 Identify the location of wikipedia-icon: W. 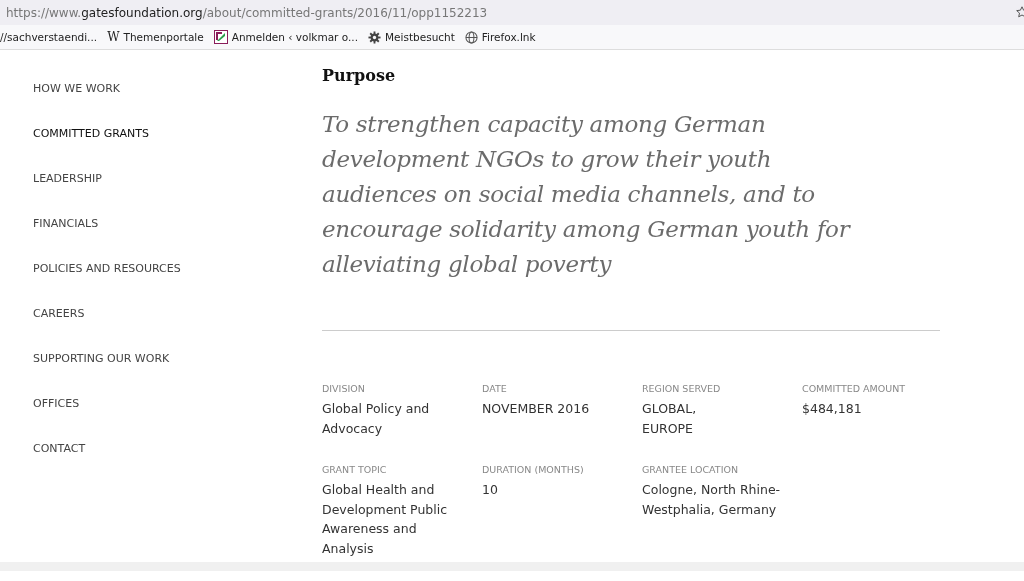
(113, 37).